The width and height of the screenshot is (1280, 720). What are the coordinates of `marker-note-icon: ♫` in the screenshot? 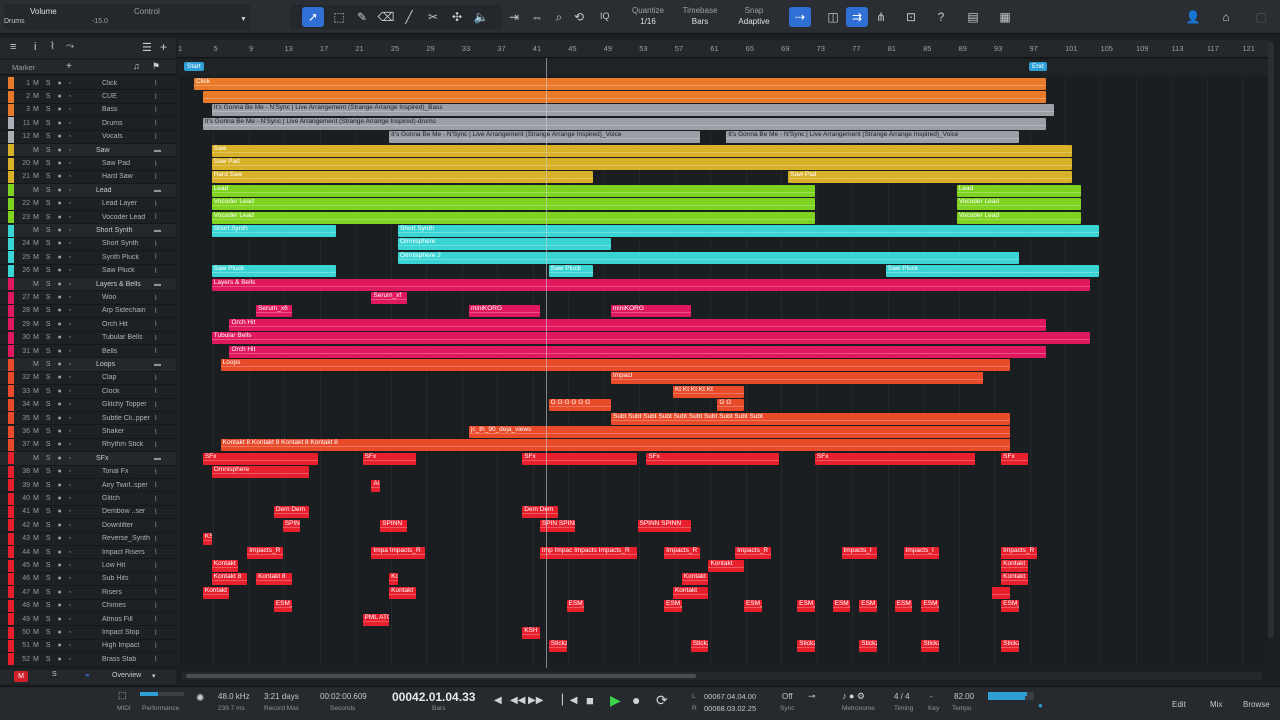 It's located at (136, 66).